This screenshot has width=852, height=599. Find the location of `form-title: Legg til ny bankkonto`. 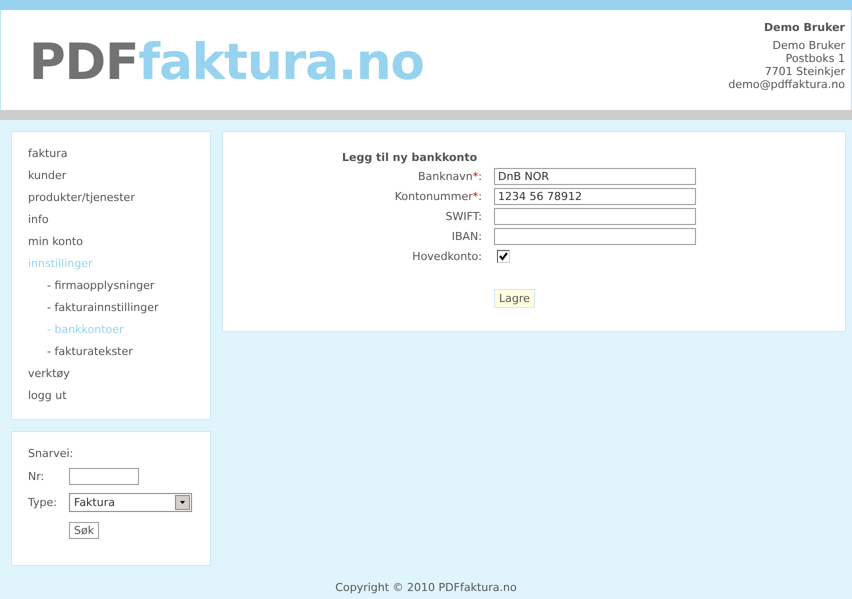

form-title: Legg til ny bankkonto is located at coordinates (410, 157).